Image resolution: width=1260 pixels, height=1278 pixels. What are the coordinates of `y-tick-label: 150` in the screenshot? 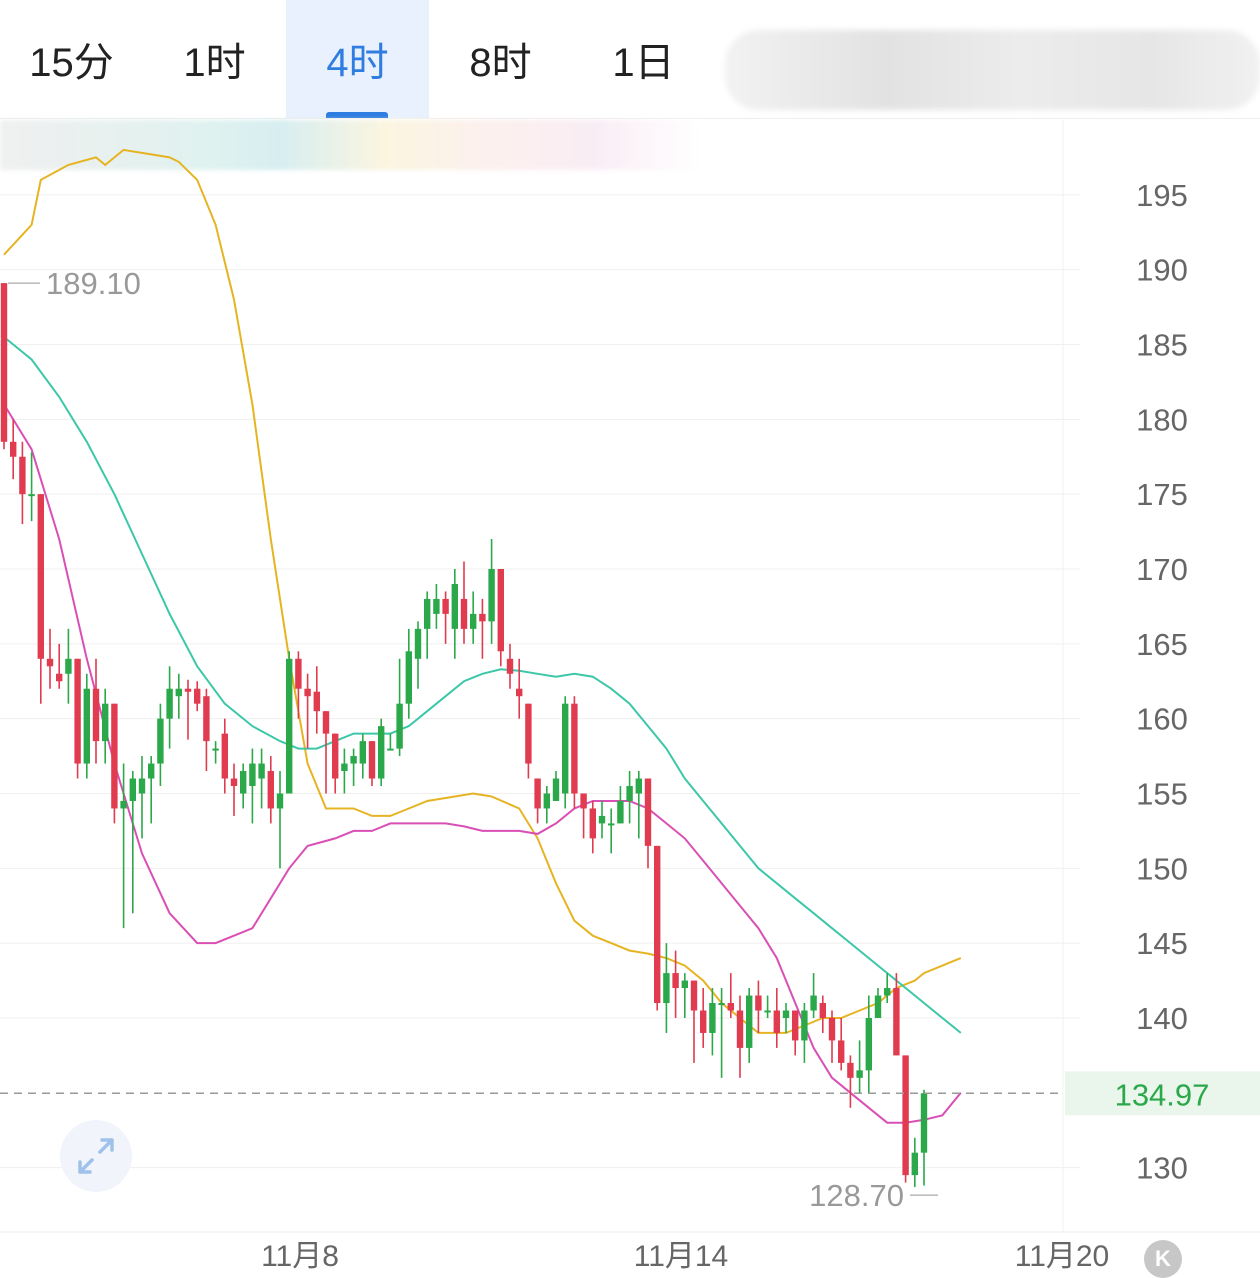 It's located at (1162, 868).